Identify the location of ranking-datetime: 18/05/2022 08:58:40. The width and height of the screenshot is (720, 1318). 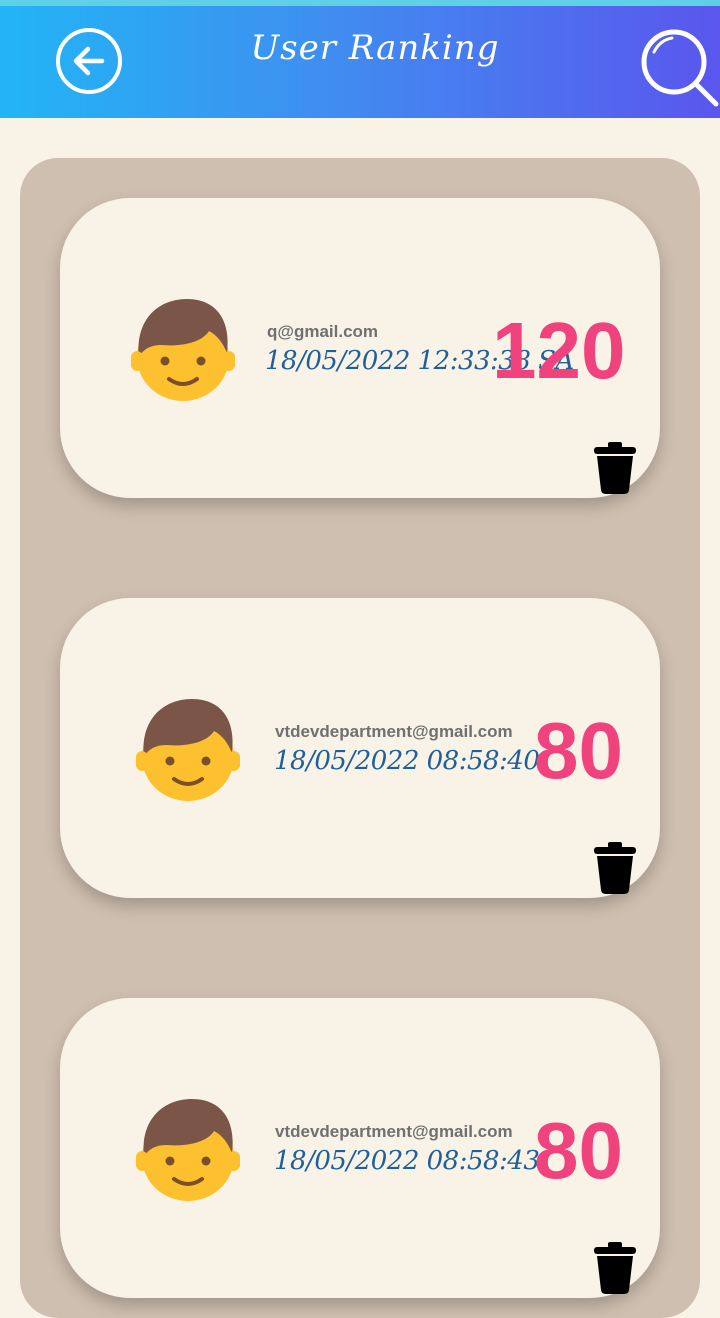
(407, 761).